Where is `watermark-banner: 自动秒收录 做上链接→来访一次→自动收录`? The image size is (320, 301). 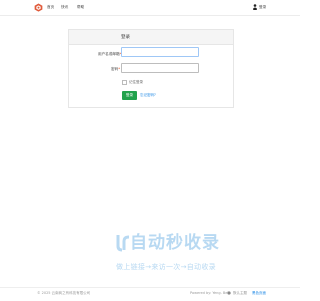 watermark-banner: 自动秒收录 做上链接→来访一次→自动收录 is located at coordinates (200, 255).